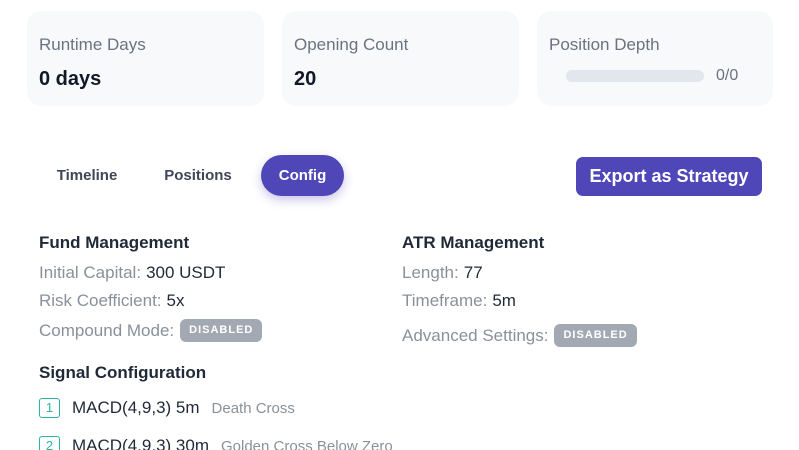 The width and height of the screenshot is (799, 450). Describe the element at coordinates (351, 44) in the screenshot. I see `opening-count-label: Opening Count` at that location.